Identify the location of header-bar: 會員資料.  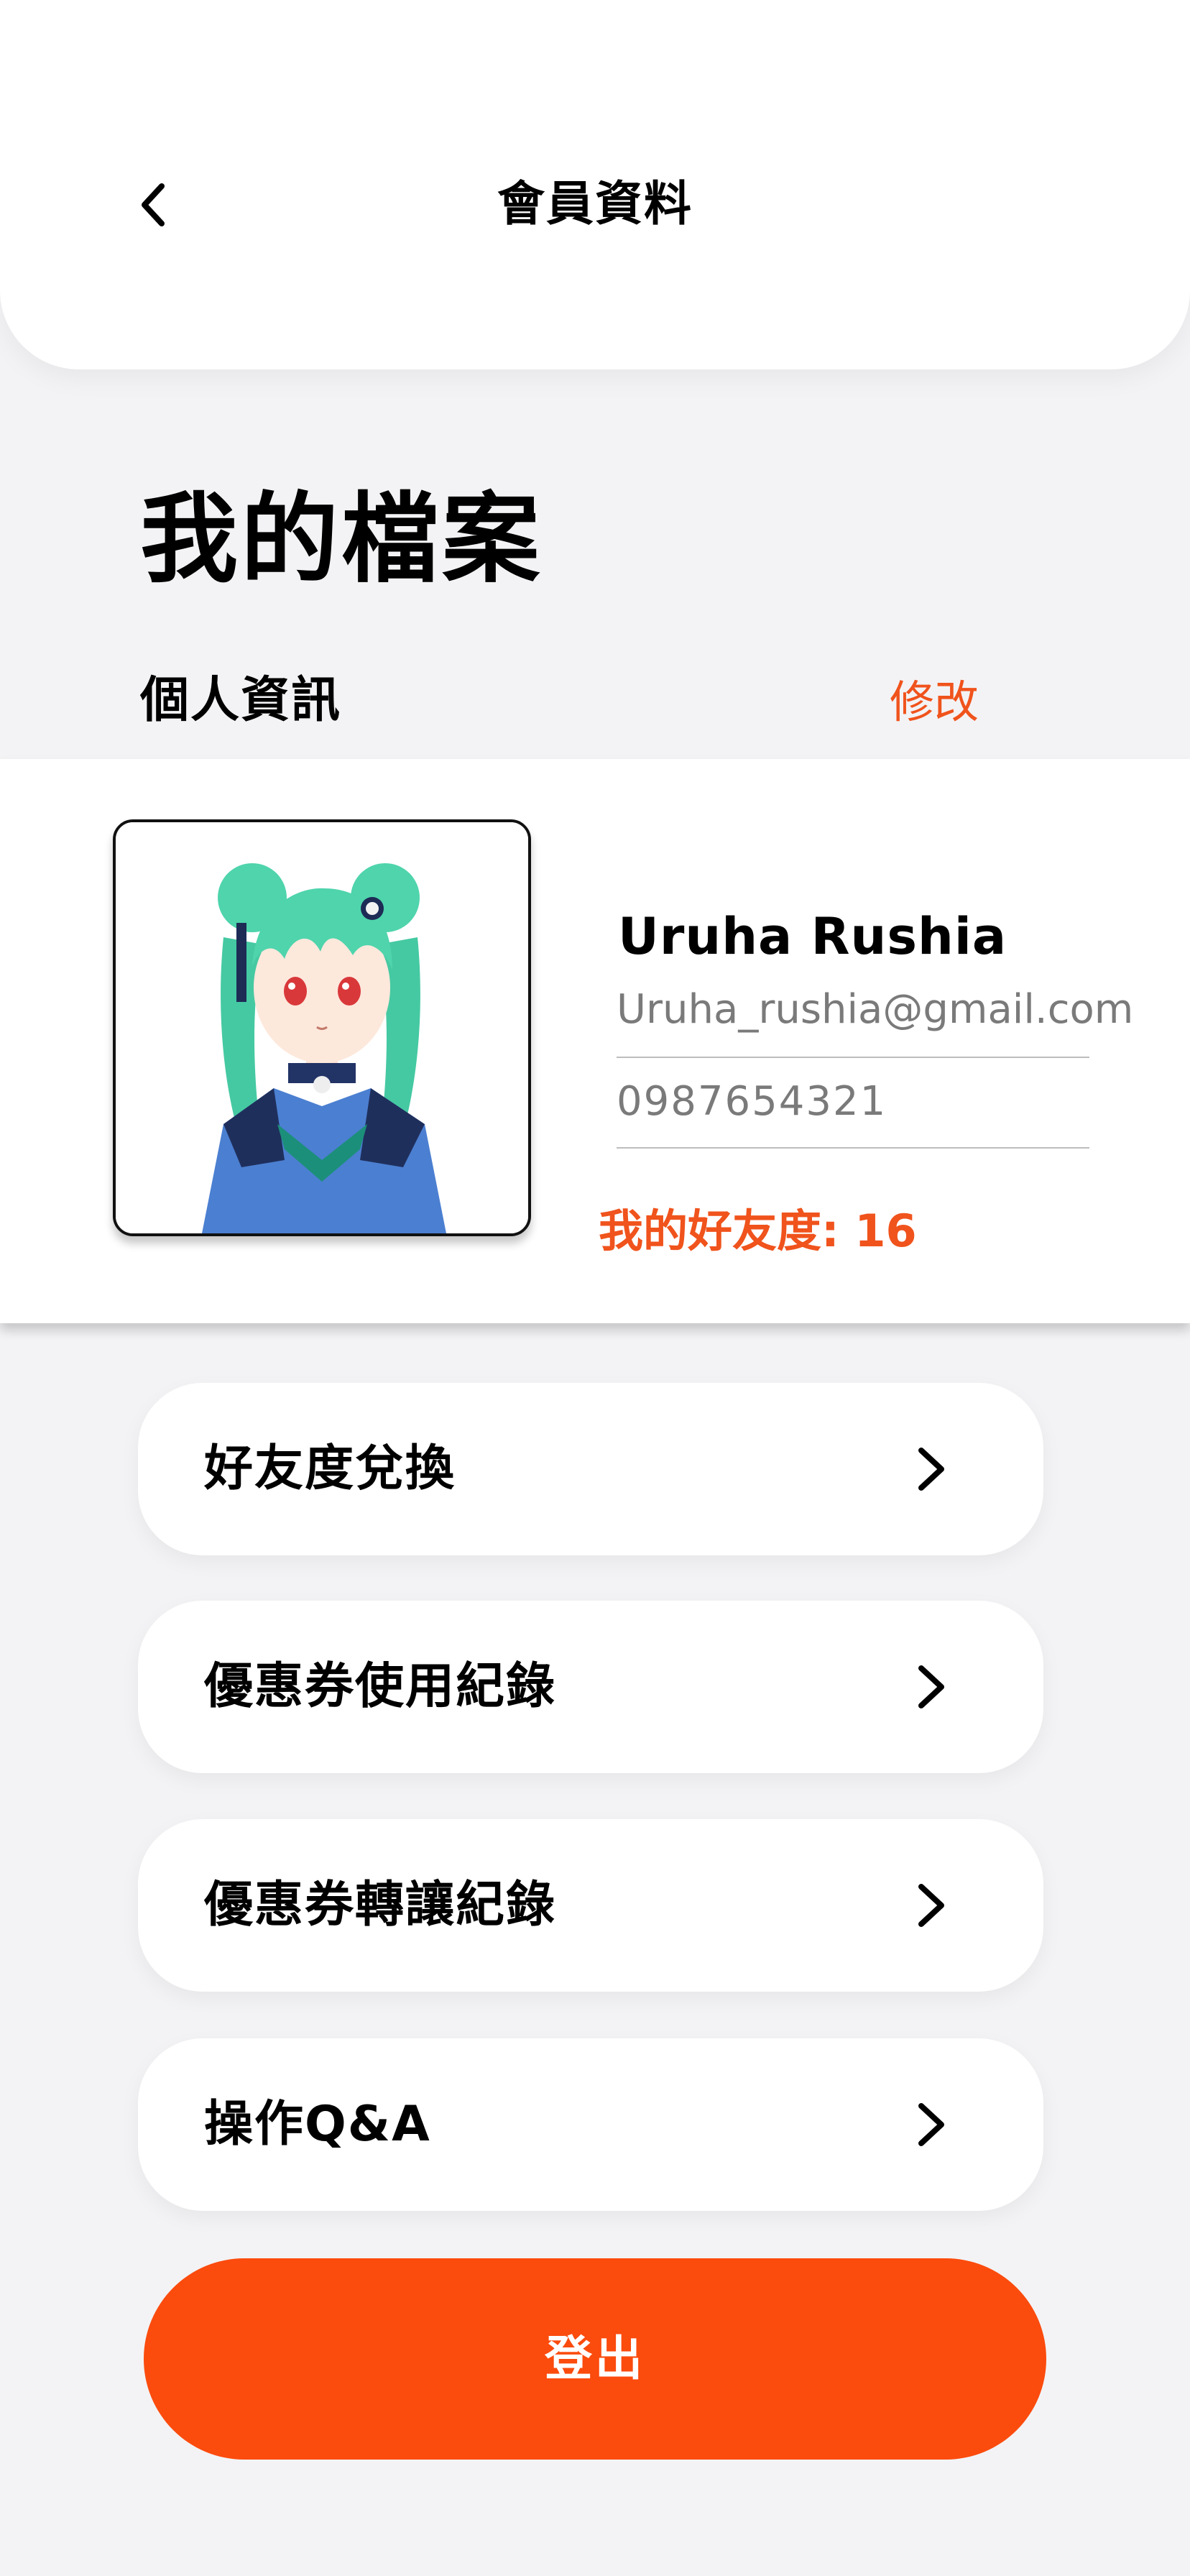
(595, 184).